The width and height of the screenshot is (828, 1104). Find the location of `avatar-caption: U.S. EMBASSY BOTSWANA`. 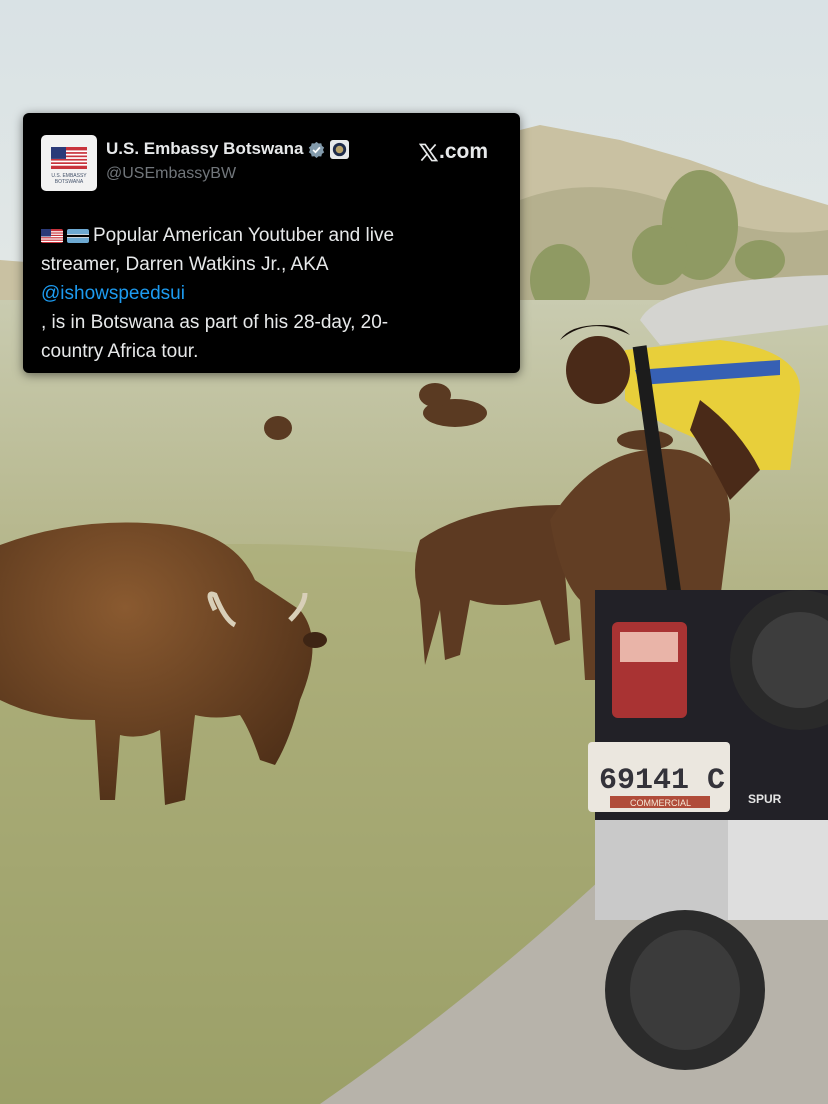

avatar-caption: U.S. EMBASSY BOTSWANA is located at coordinates (69, 179).